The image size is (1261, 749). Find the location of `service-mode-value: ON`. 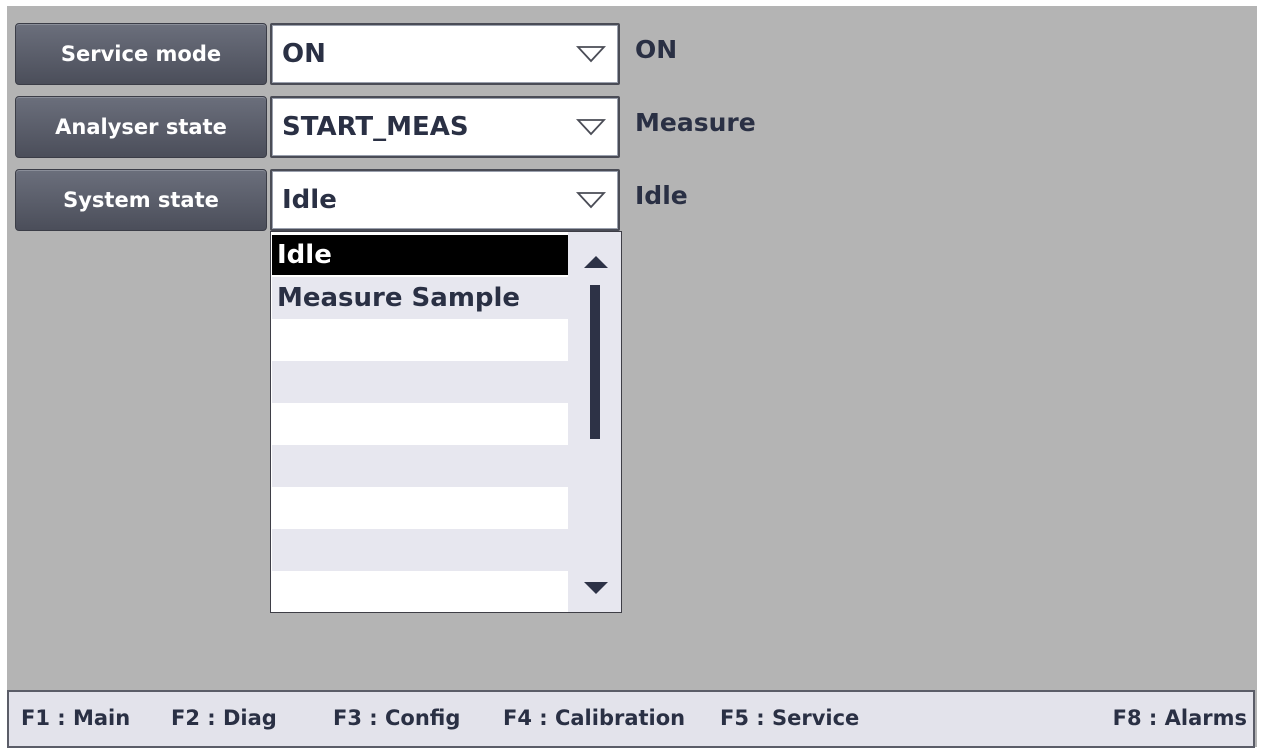

service-mode-value: ON is located at coordinates (304, 54).